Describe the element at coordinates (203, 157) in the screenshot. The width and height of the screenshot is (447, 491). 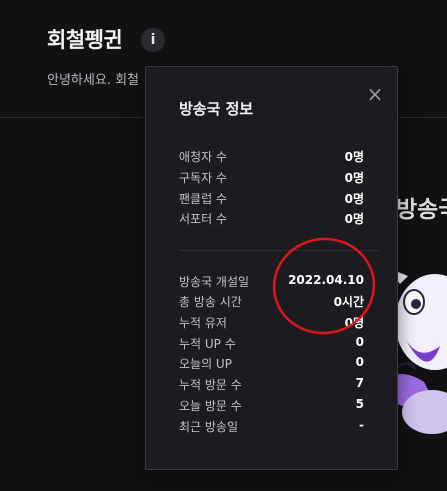
I see `stat-label: 애청자 수` at that location.